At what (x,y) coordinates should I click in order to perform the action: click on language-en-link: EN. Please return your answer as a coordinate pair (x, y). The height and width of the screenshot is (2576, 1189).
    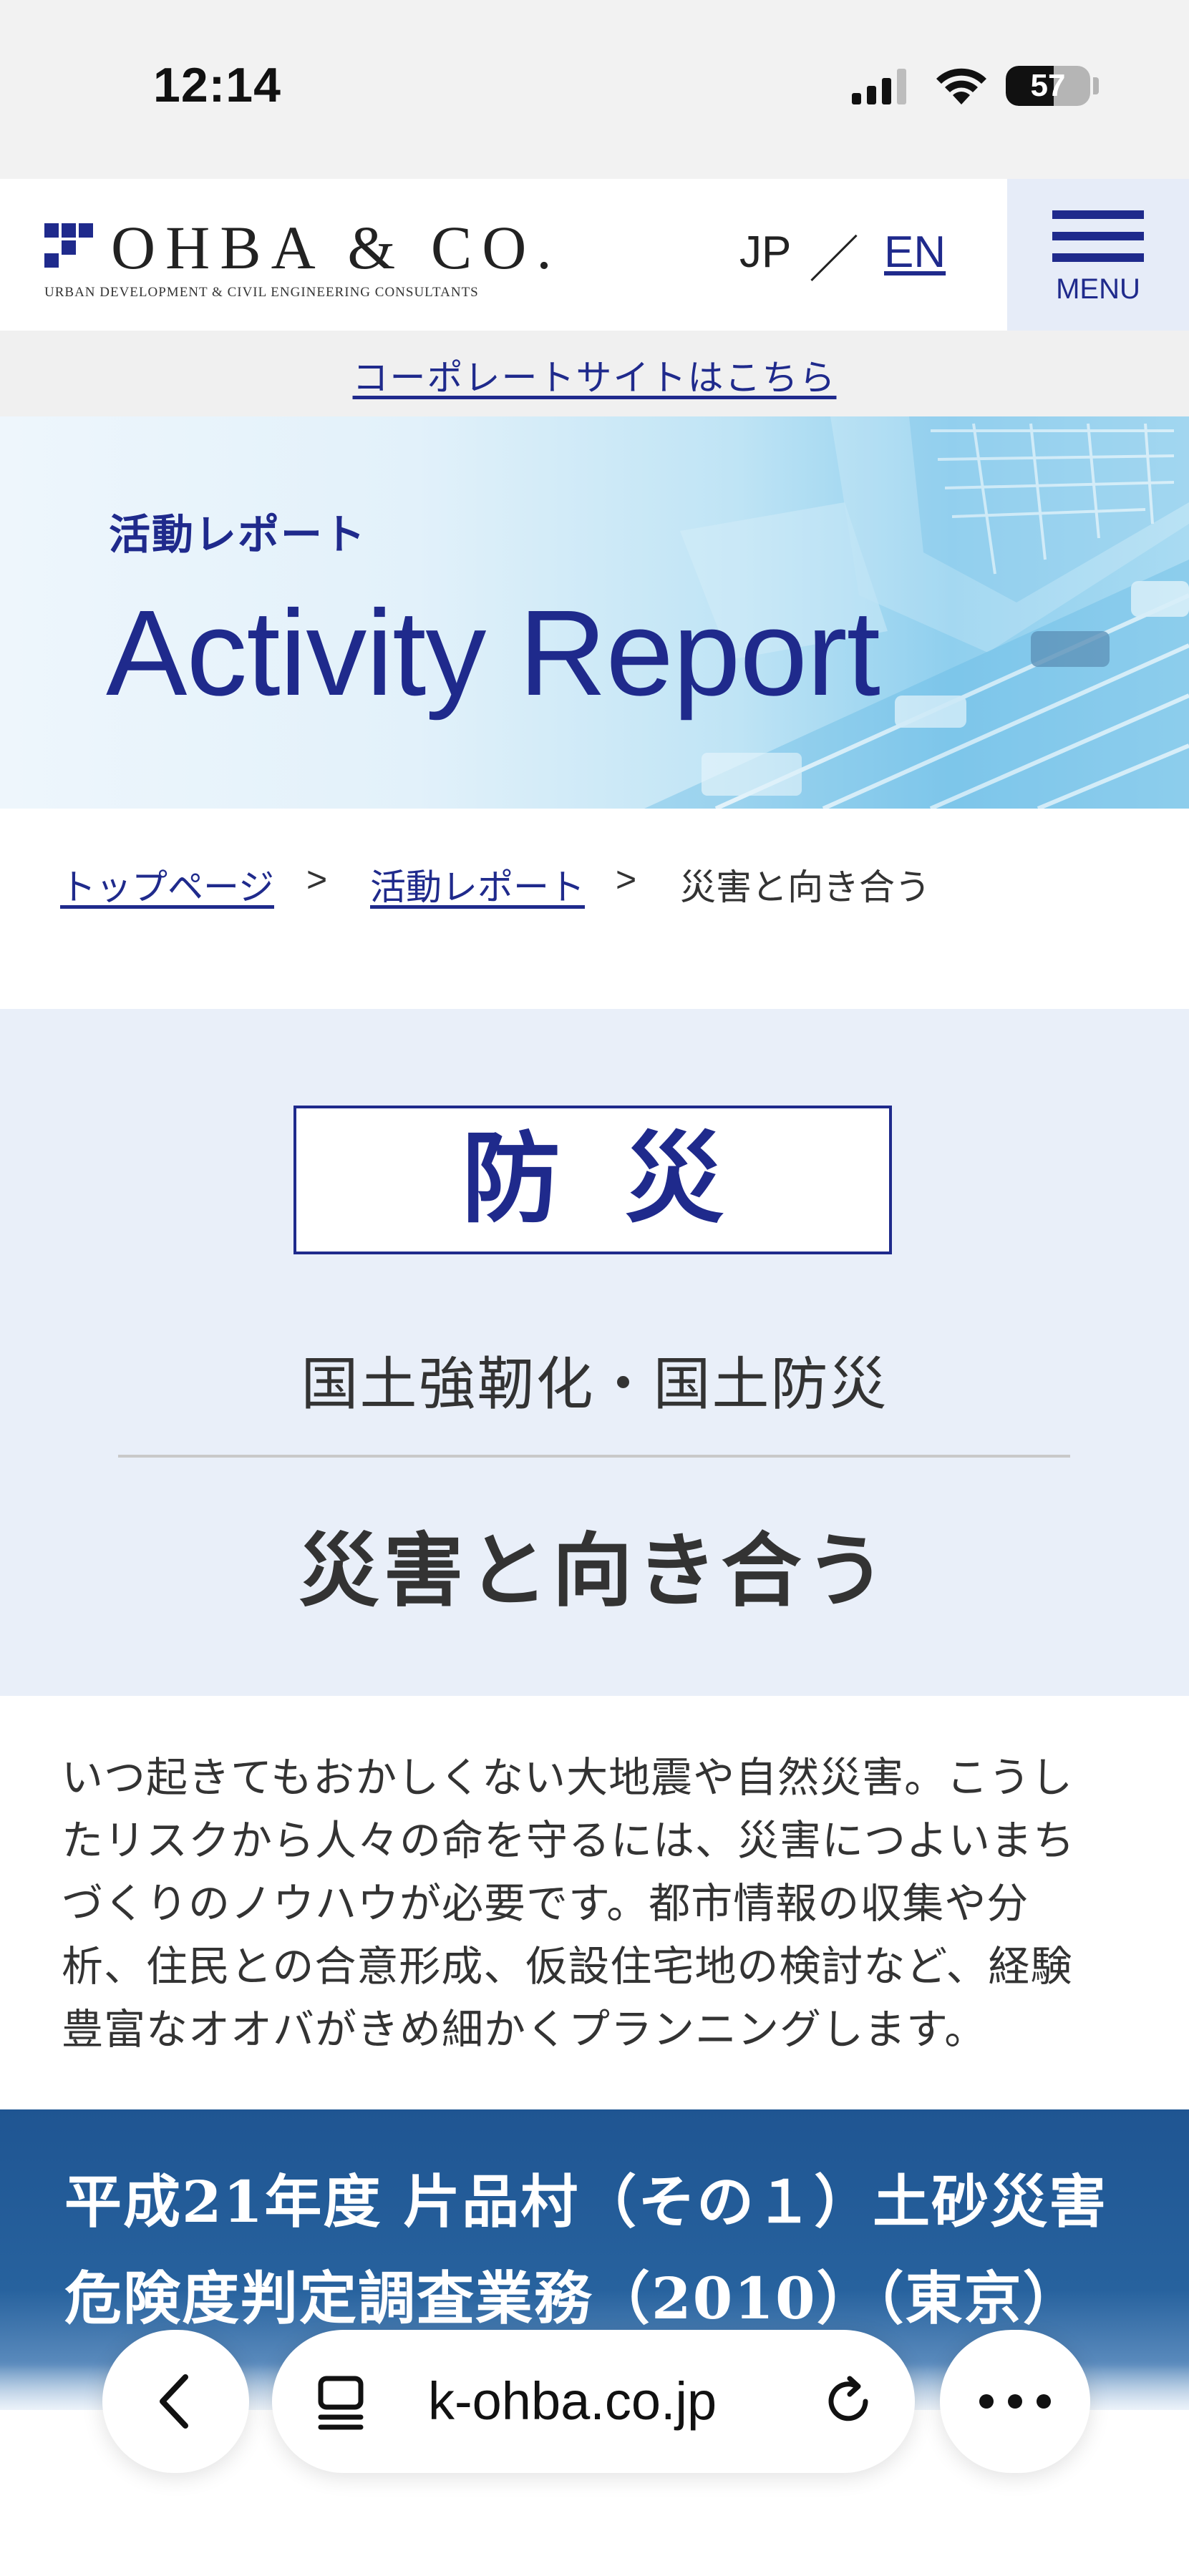
    Looking at the image, I should click on (915, 252).